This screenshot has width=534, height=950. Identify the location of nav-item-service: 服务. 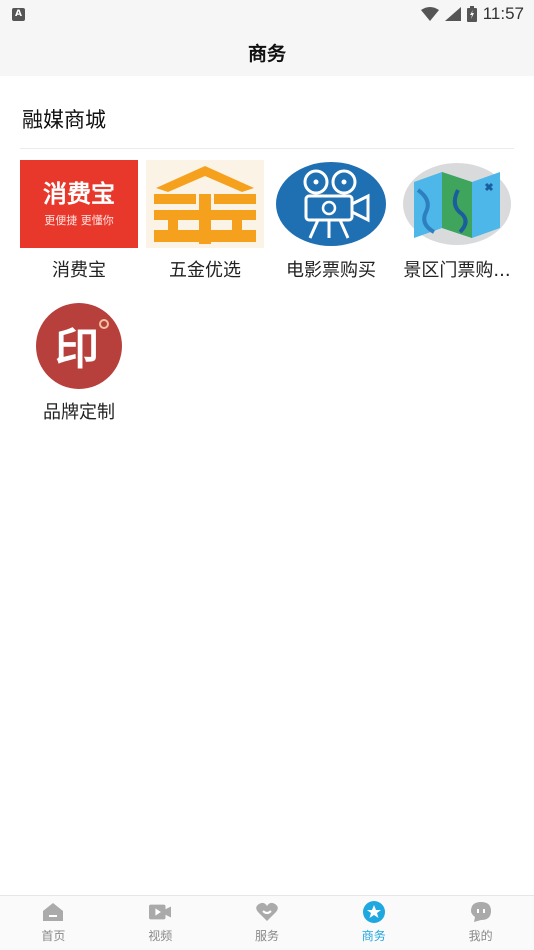
(267, 923).